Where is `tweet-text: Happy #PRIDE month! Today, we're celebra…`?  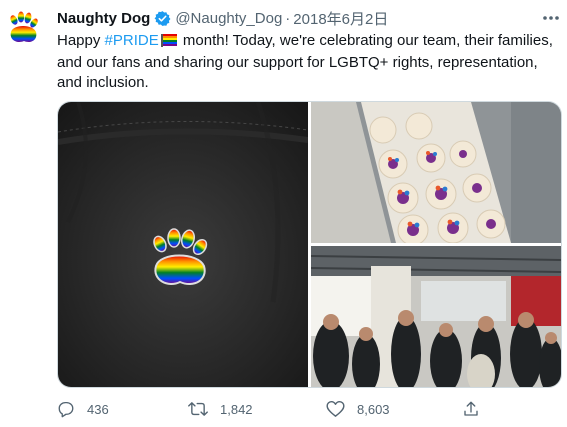 tweet-text: Happy #PRIDE month! Today, we're celebra… is located at coordinates (307, 62).